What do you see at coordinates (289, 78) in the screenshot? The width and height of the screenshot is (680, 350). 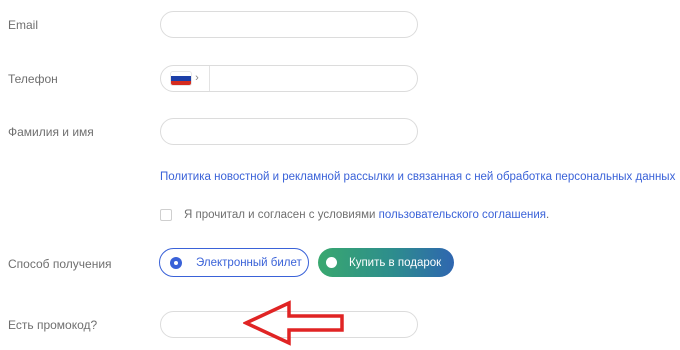 I see `phone-field: ›` at bounding box center [289, 78].